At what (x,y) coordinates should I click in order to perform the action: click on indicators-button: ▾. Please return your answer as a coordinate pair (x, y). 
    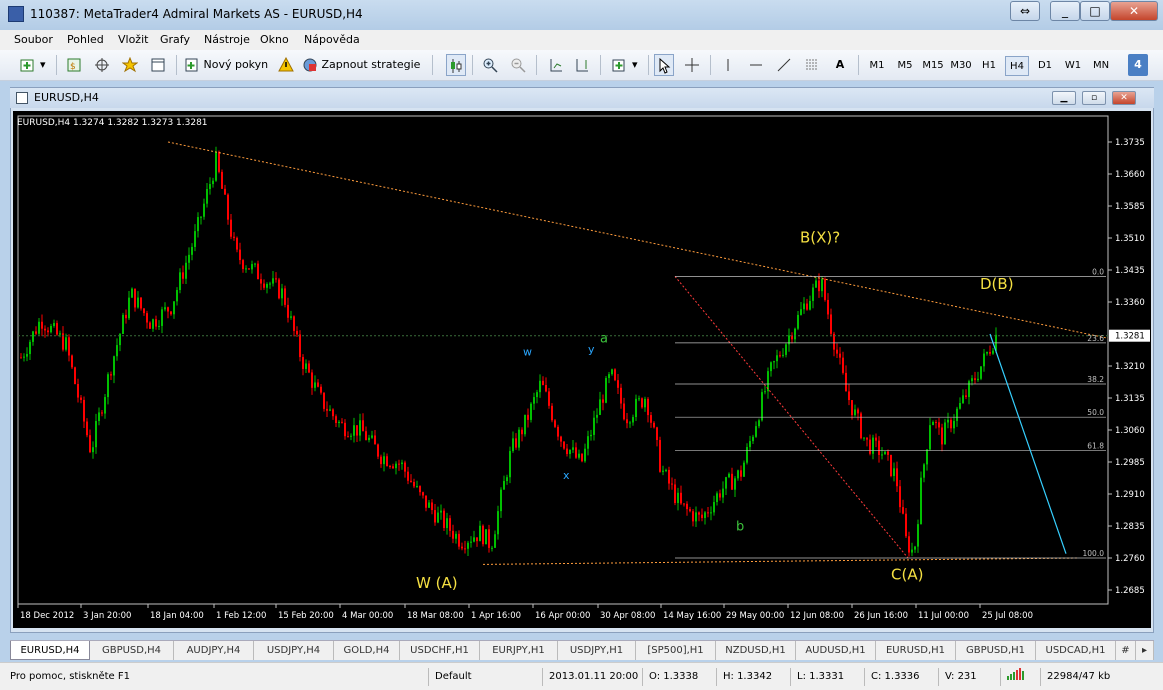
    Looking at the image, I should click on (625, 65).